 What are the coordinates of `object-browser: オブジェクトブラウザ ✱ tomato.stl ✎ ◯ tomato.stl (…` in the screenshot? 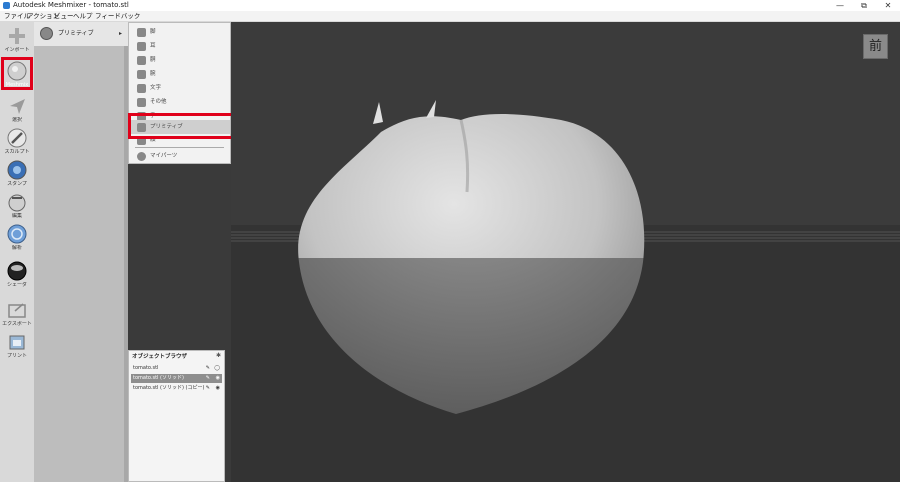 It's located at (176, 416).